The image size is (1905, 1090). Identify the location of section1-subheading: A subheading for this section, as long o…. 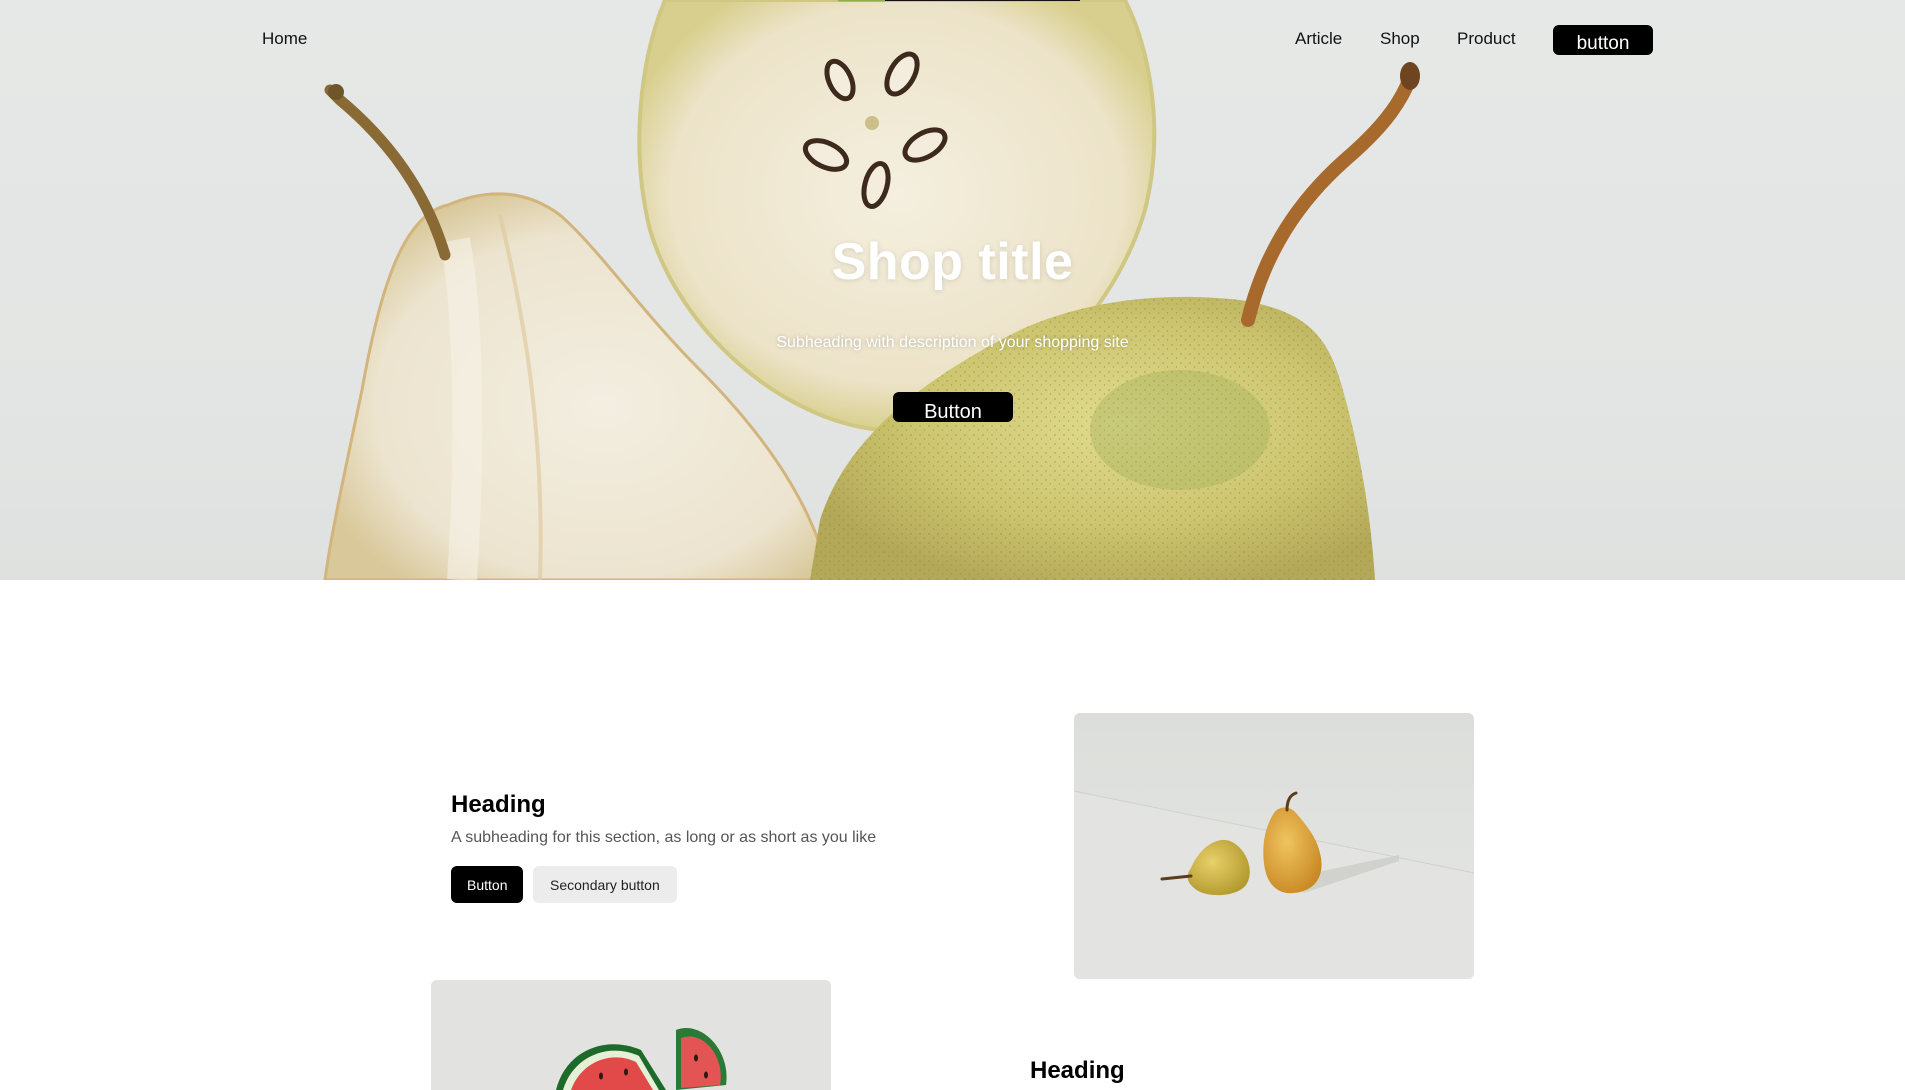
(664, 837).